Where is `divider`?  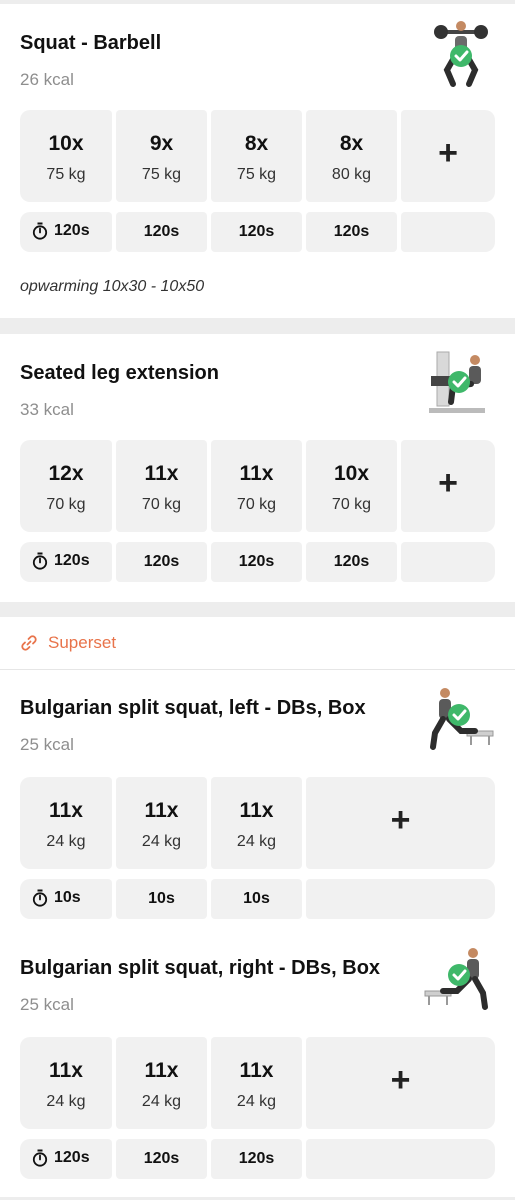
divider is located at coordinates (257, 669).